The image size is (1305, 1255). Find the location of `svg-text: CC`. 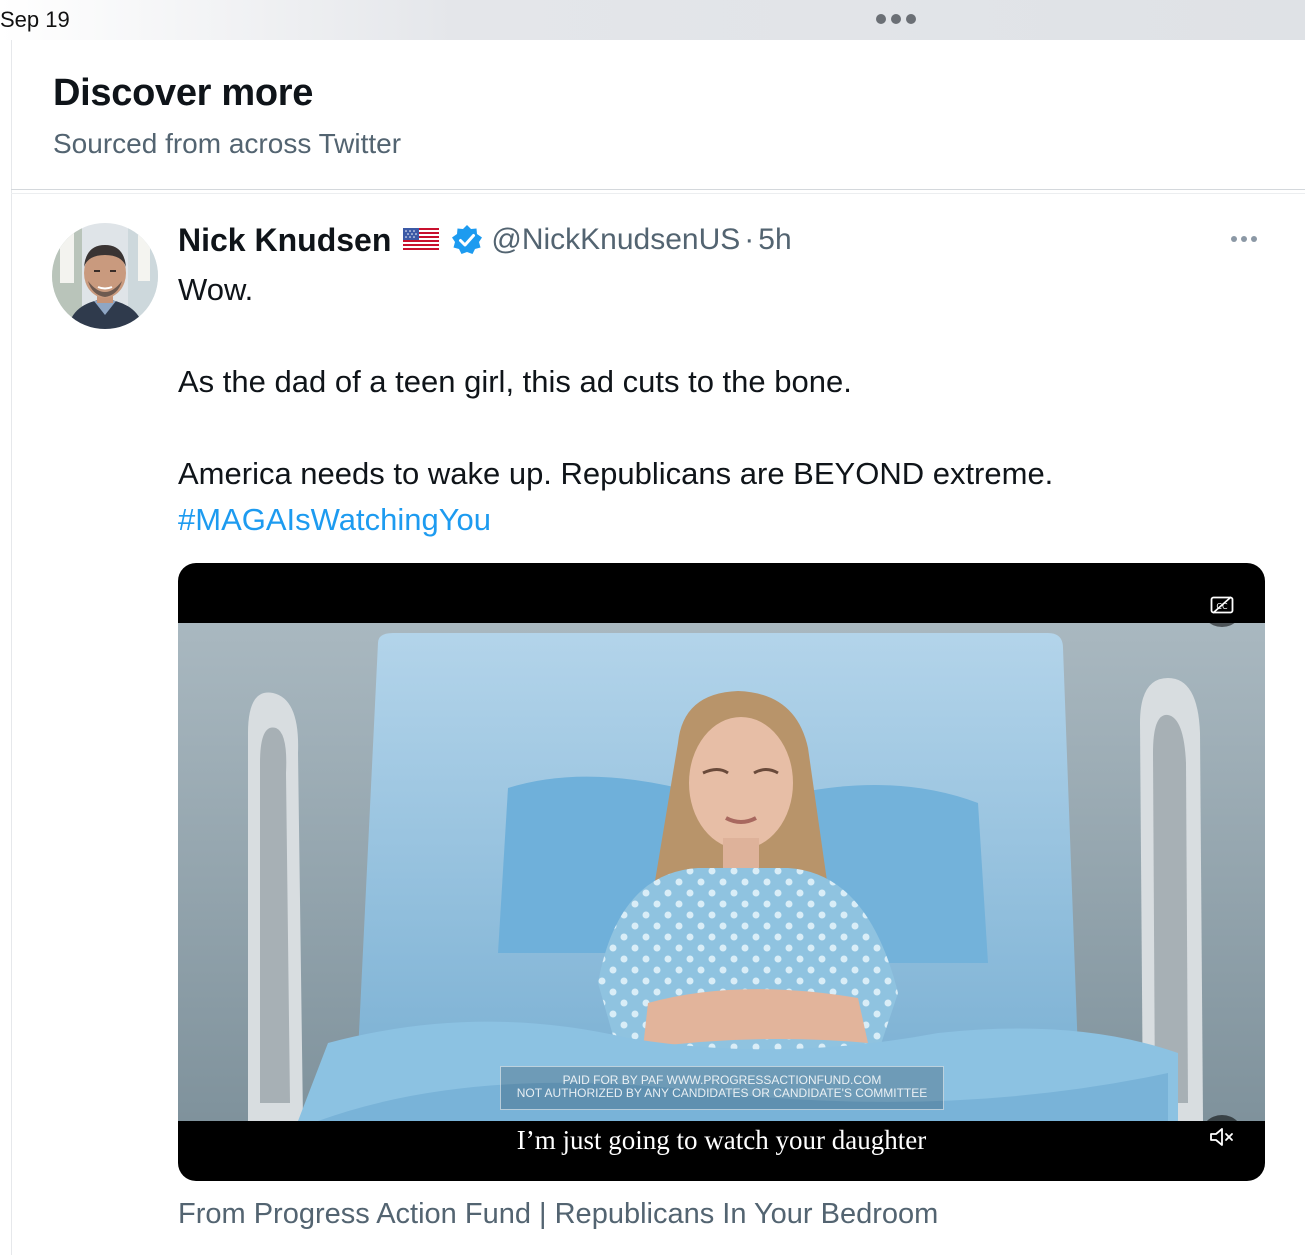

svg-text: CC is located at coordinates (1222, 606).